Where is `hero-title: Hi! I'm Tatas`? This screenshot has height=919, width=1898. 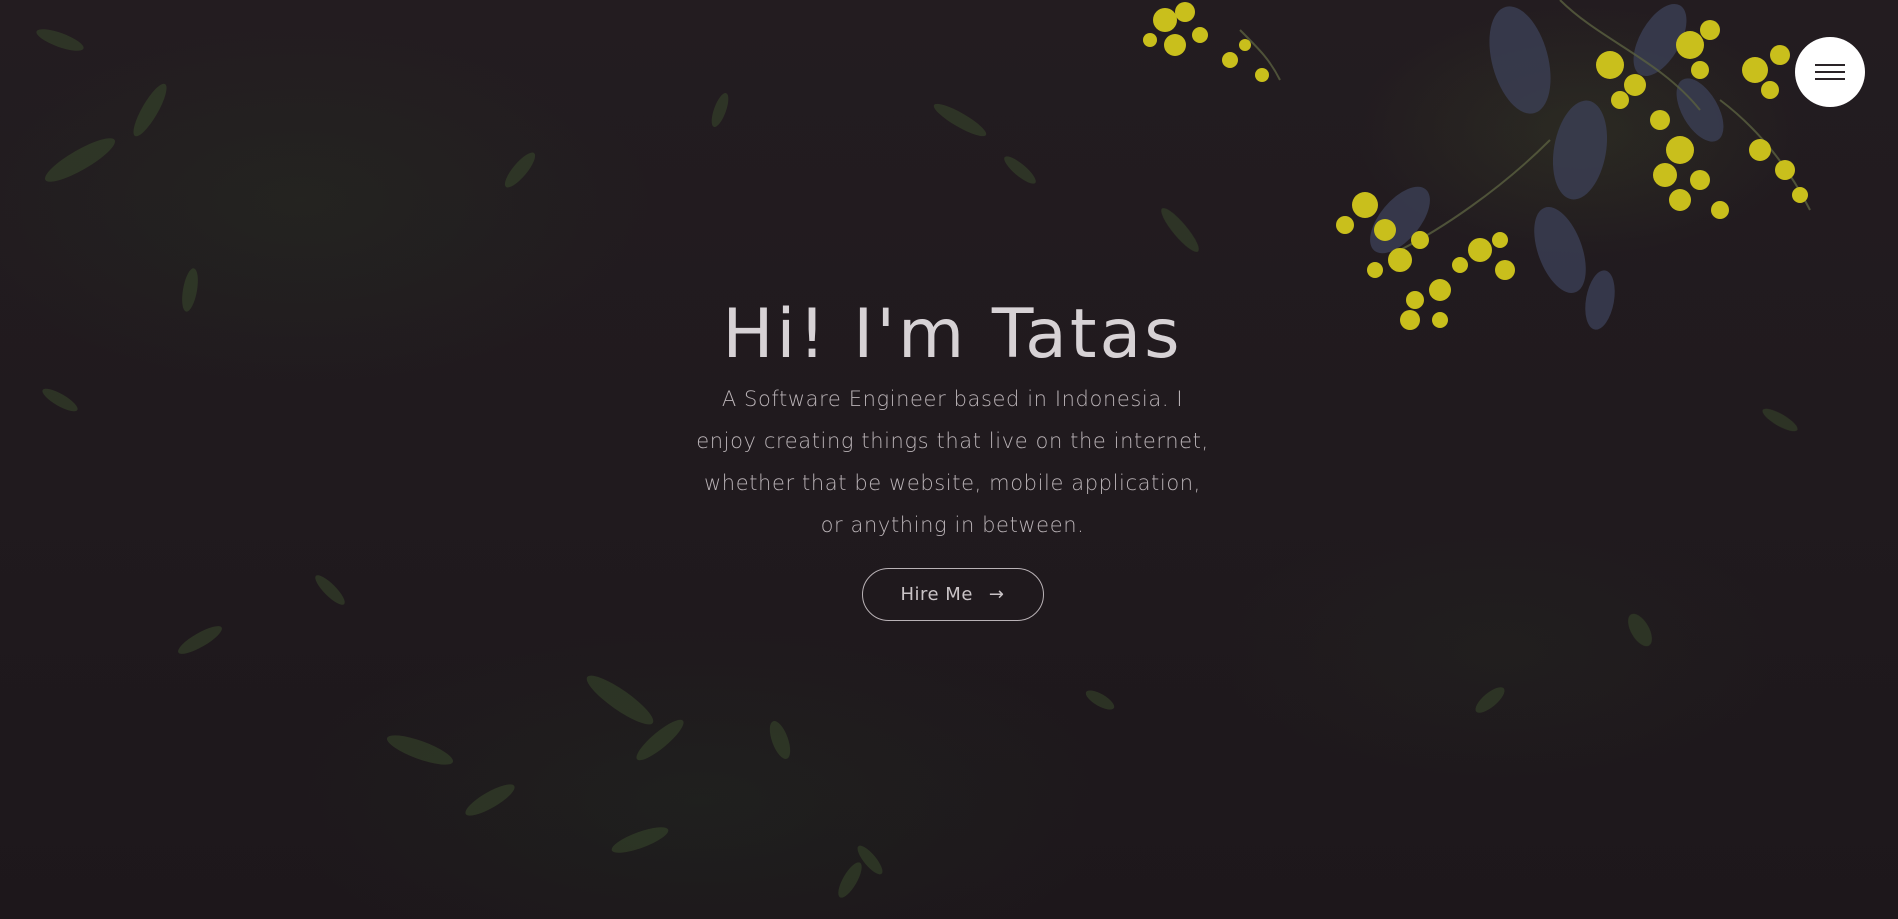 hero-title: Hi! I'm Tatas is located at coordinates (952, 334).